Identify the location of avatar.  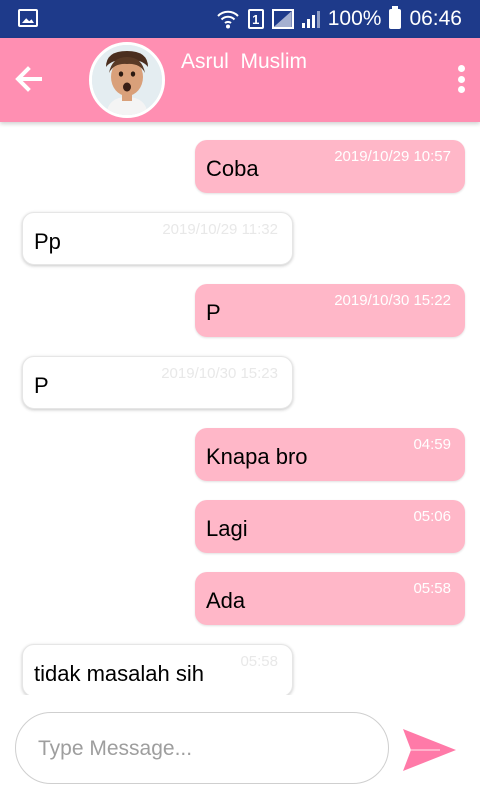
(127, 80).